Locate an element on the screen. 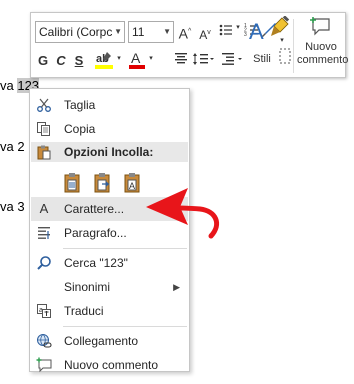 This screenshot has height=384, width=354. highlighter-icon: ab is located at coordinates (104, 60).